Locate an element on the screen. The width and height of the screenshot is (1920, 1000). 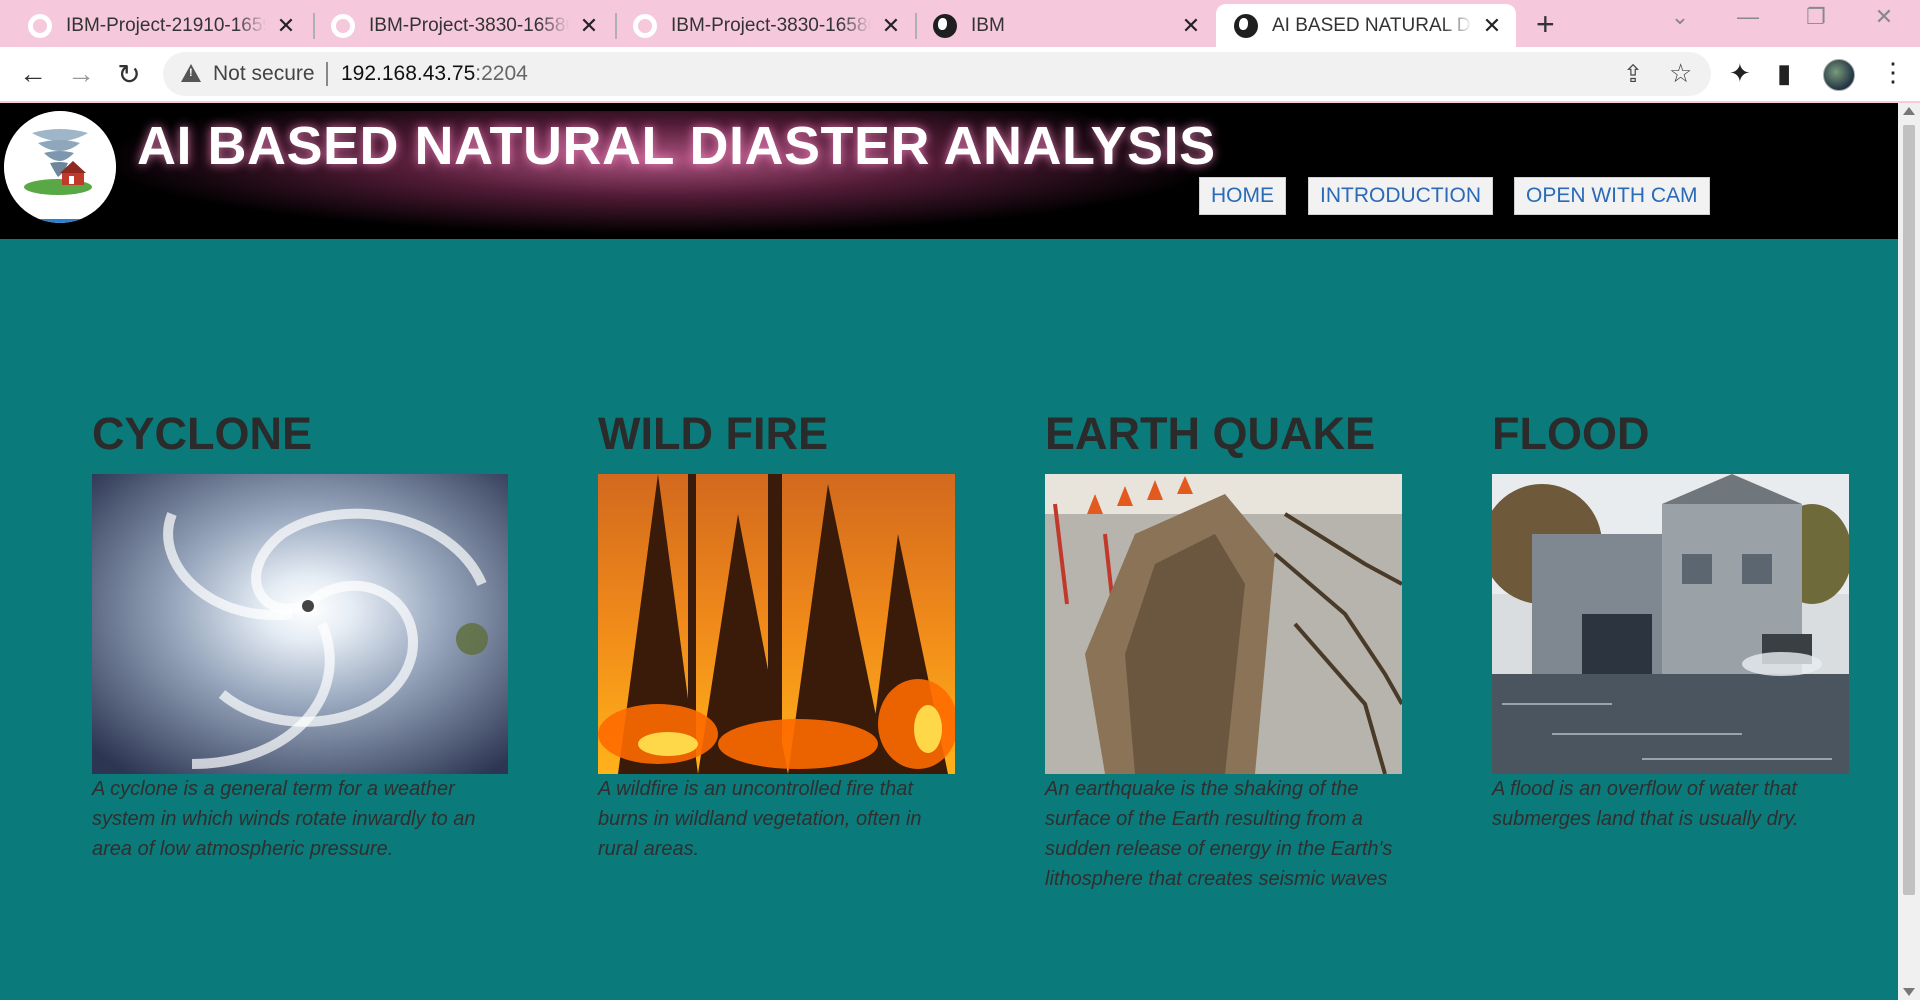
menu-kebab-icon: ⋮ is located at coordinates (1893, 72).